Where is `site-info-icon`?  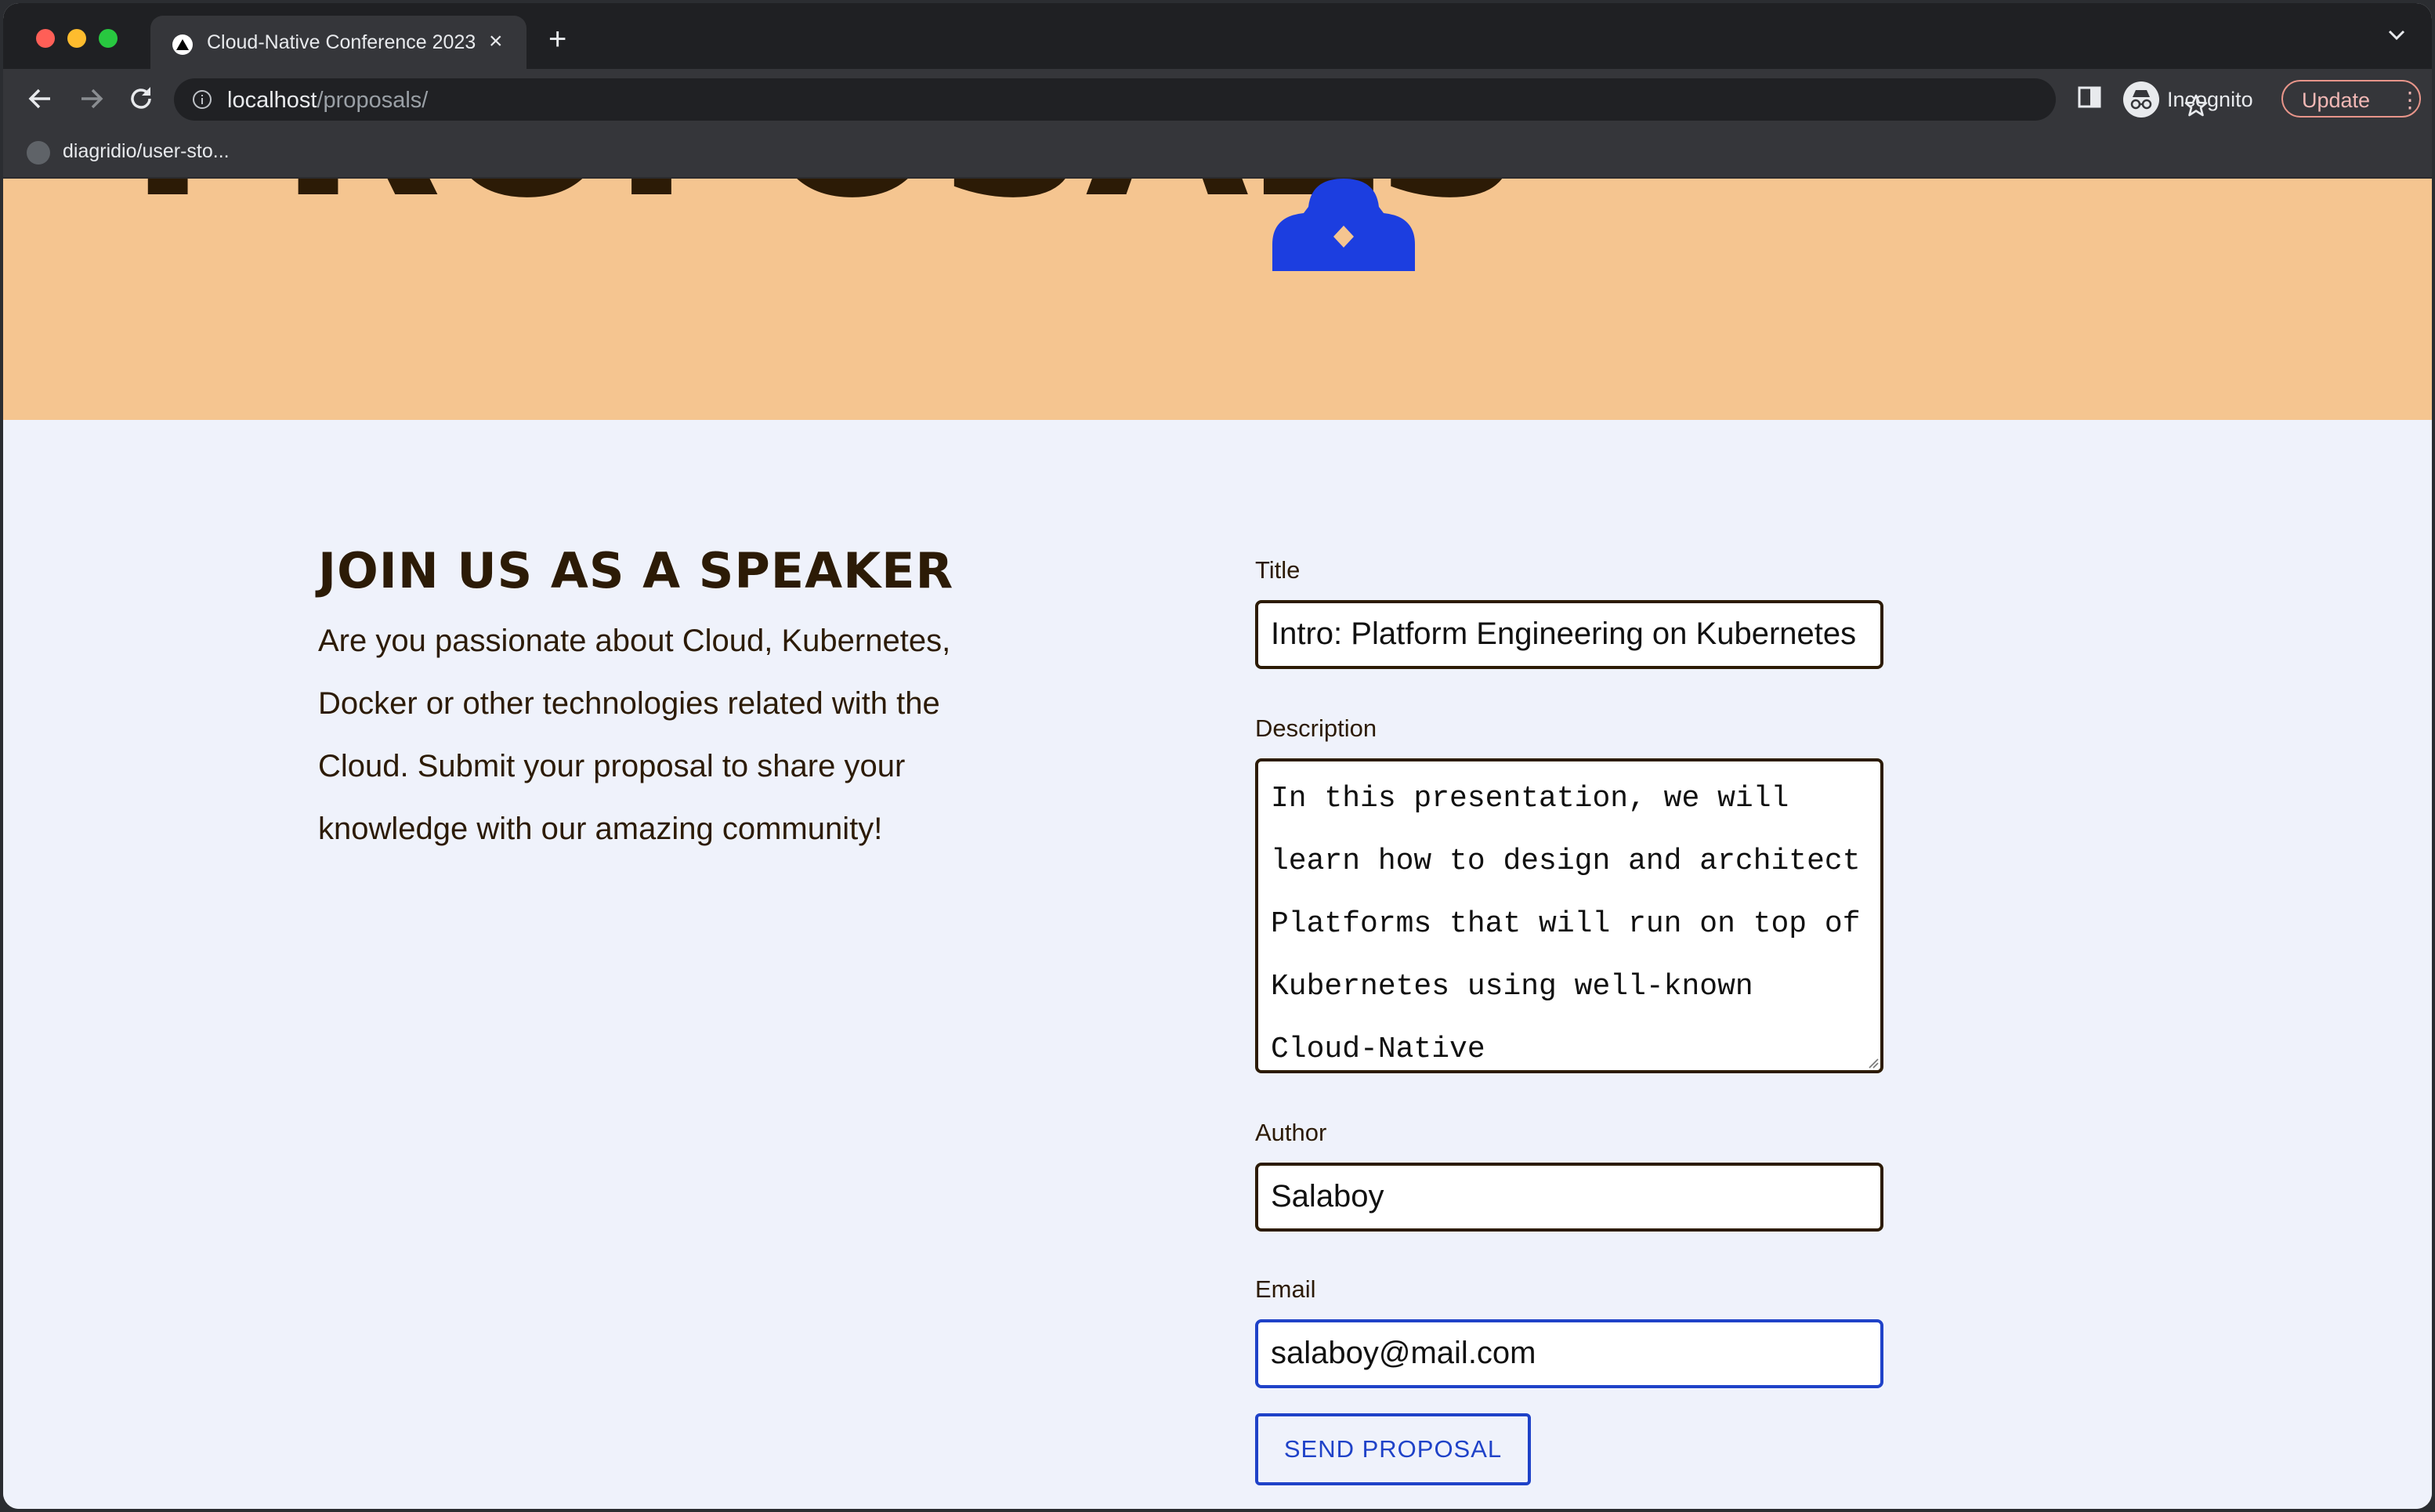 site-info-icon is located at coordinates (202, 100).